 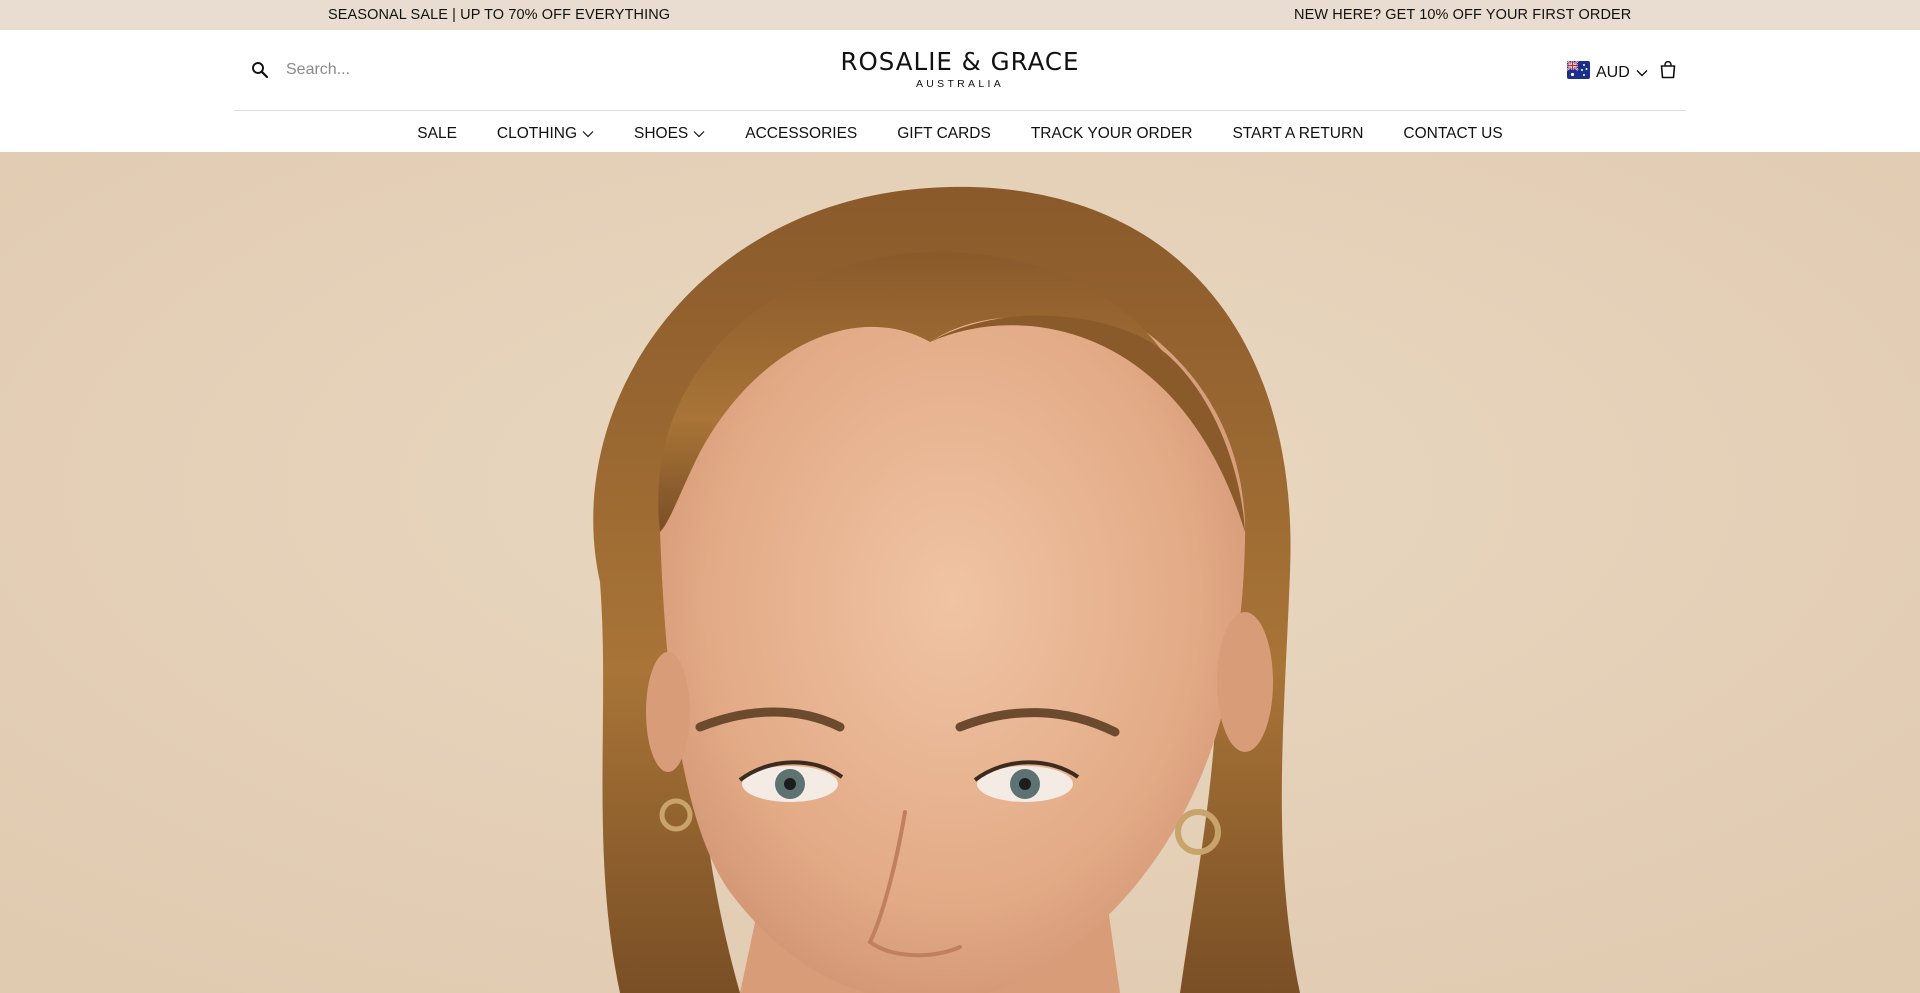 I want to click on search-icon, so click(x=260, y=70).